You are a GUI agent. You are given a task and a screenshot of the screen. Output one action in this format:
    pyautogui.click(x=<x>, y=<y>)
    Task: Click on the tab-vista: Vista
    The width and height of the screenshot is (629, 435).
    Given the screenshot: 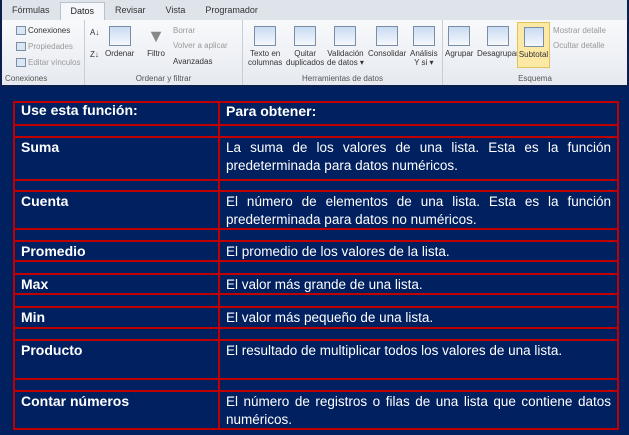 What is the action you would take?
    pyautogui.click(x=176, y=11)
    